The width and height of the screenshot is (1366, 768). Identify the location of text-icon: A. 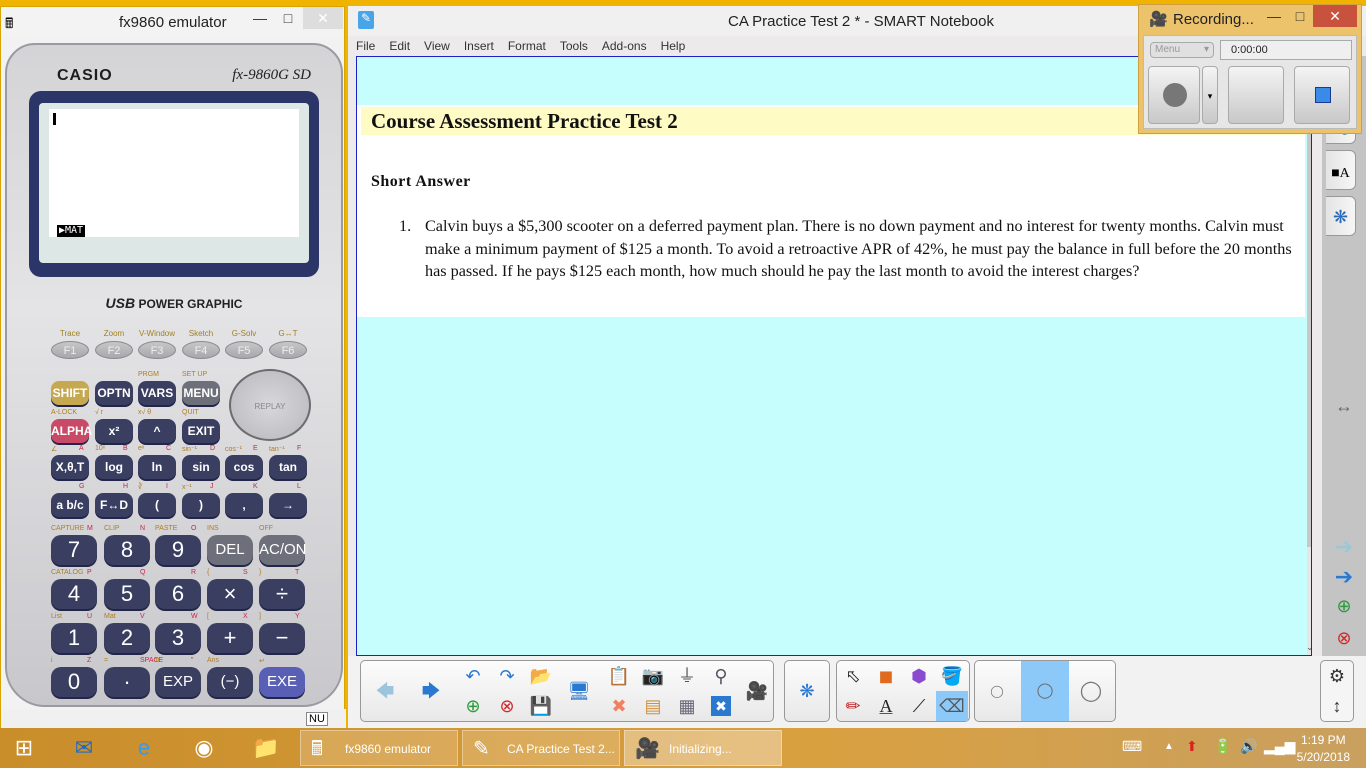
(886, 706).